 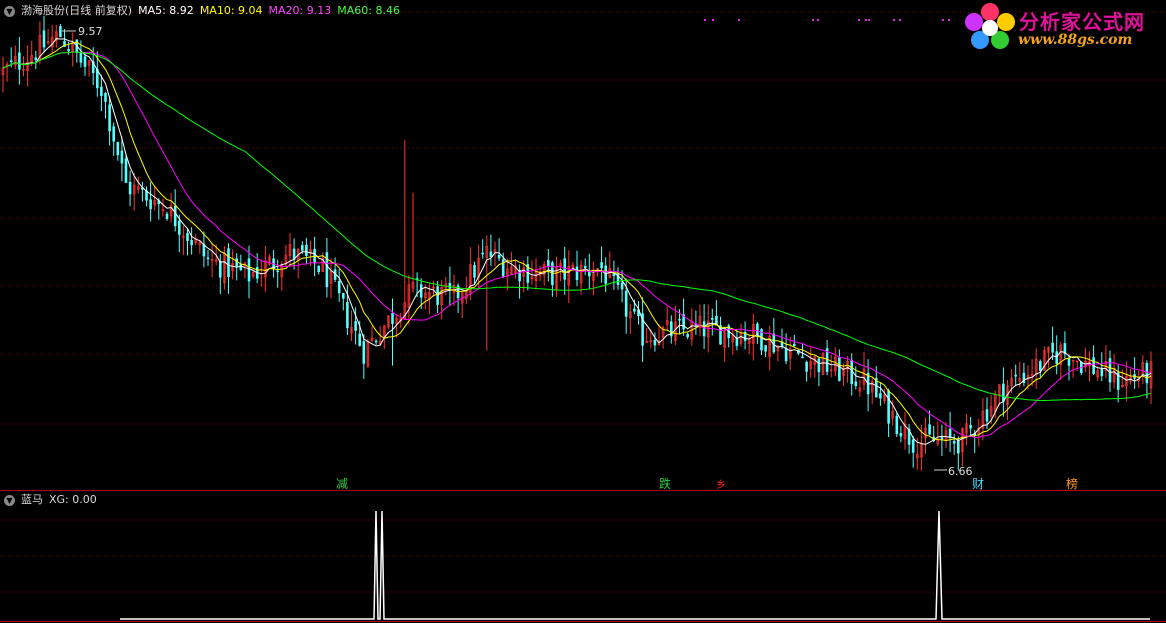 I want to click on high-marker-label: 9.57, so click(x=90, y=31).